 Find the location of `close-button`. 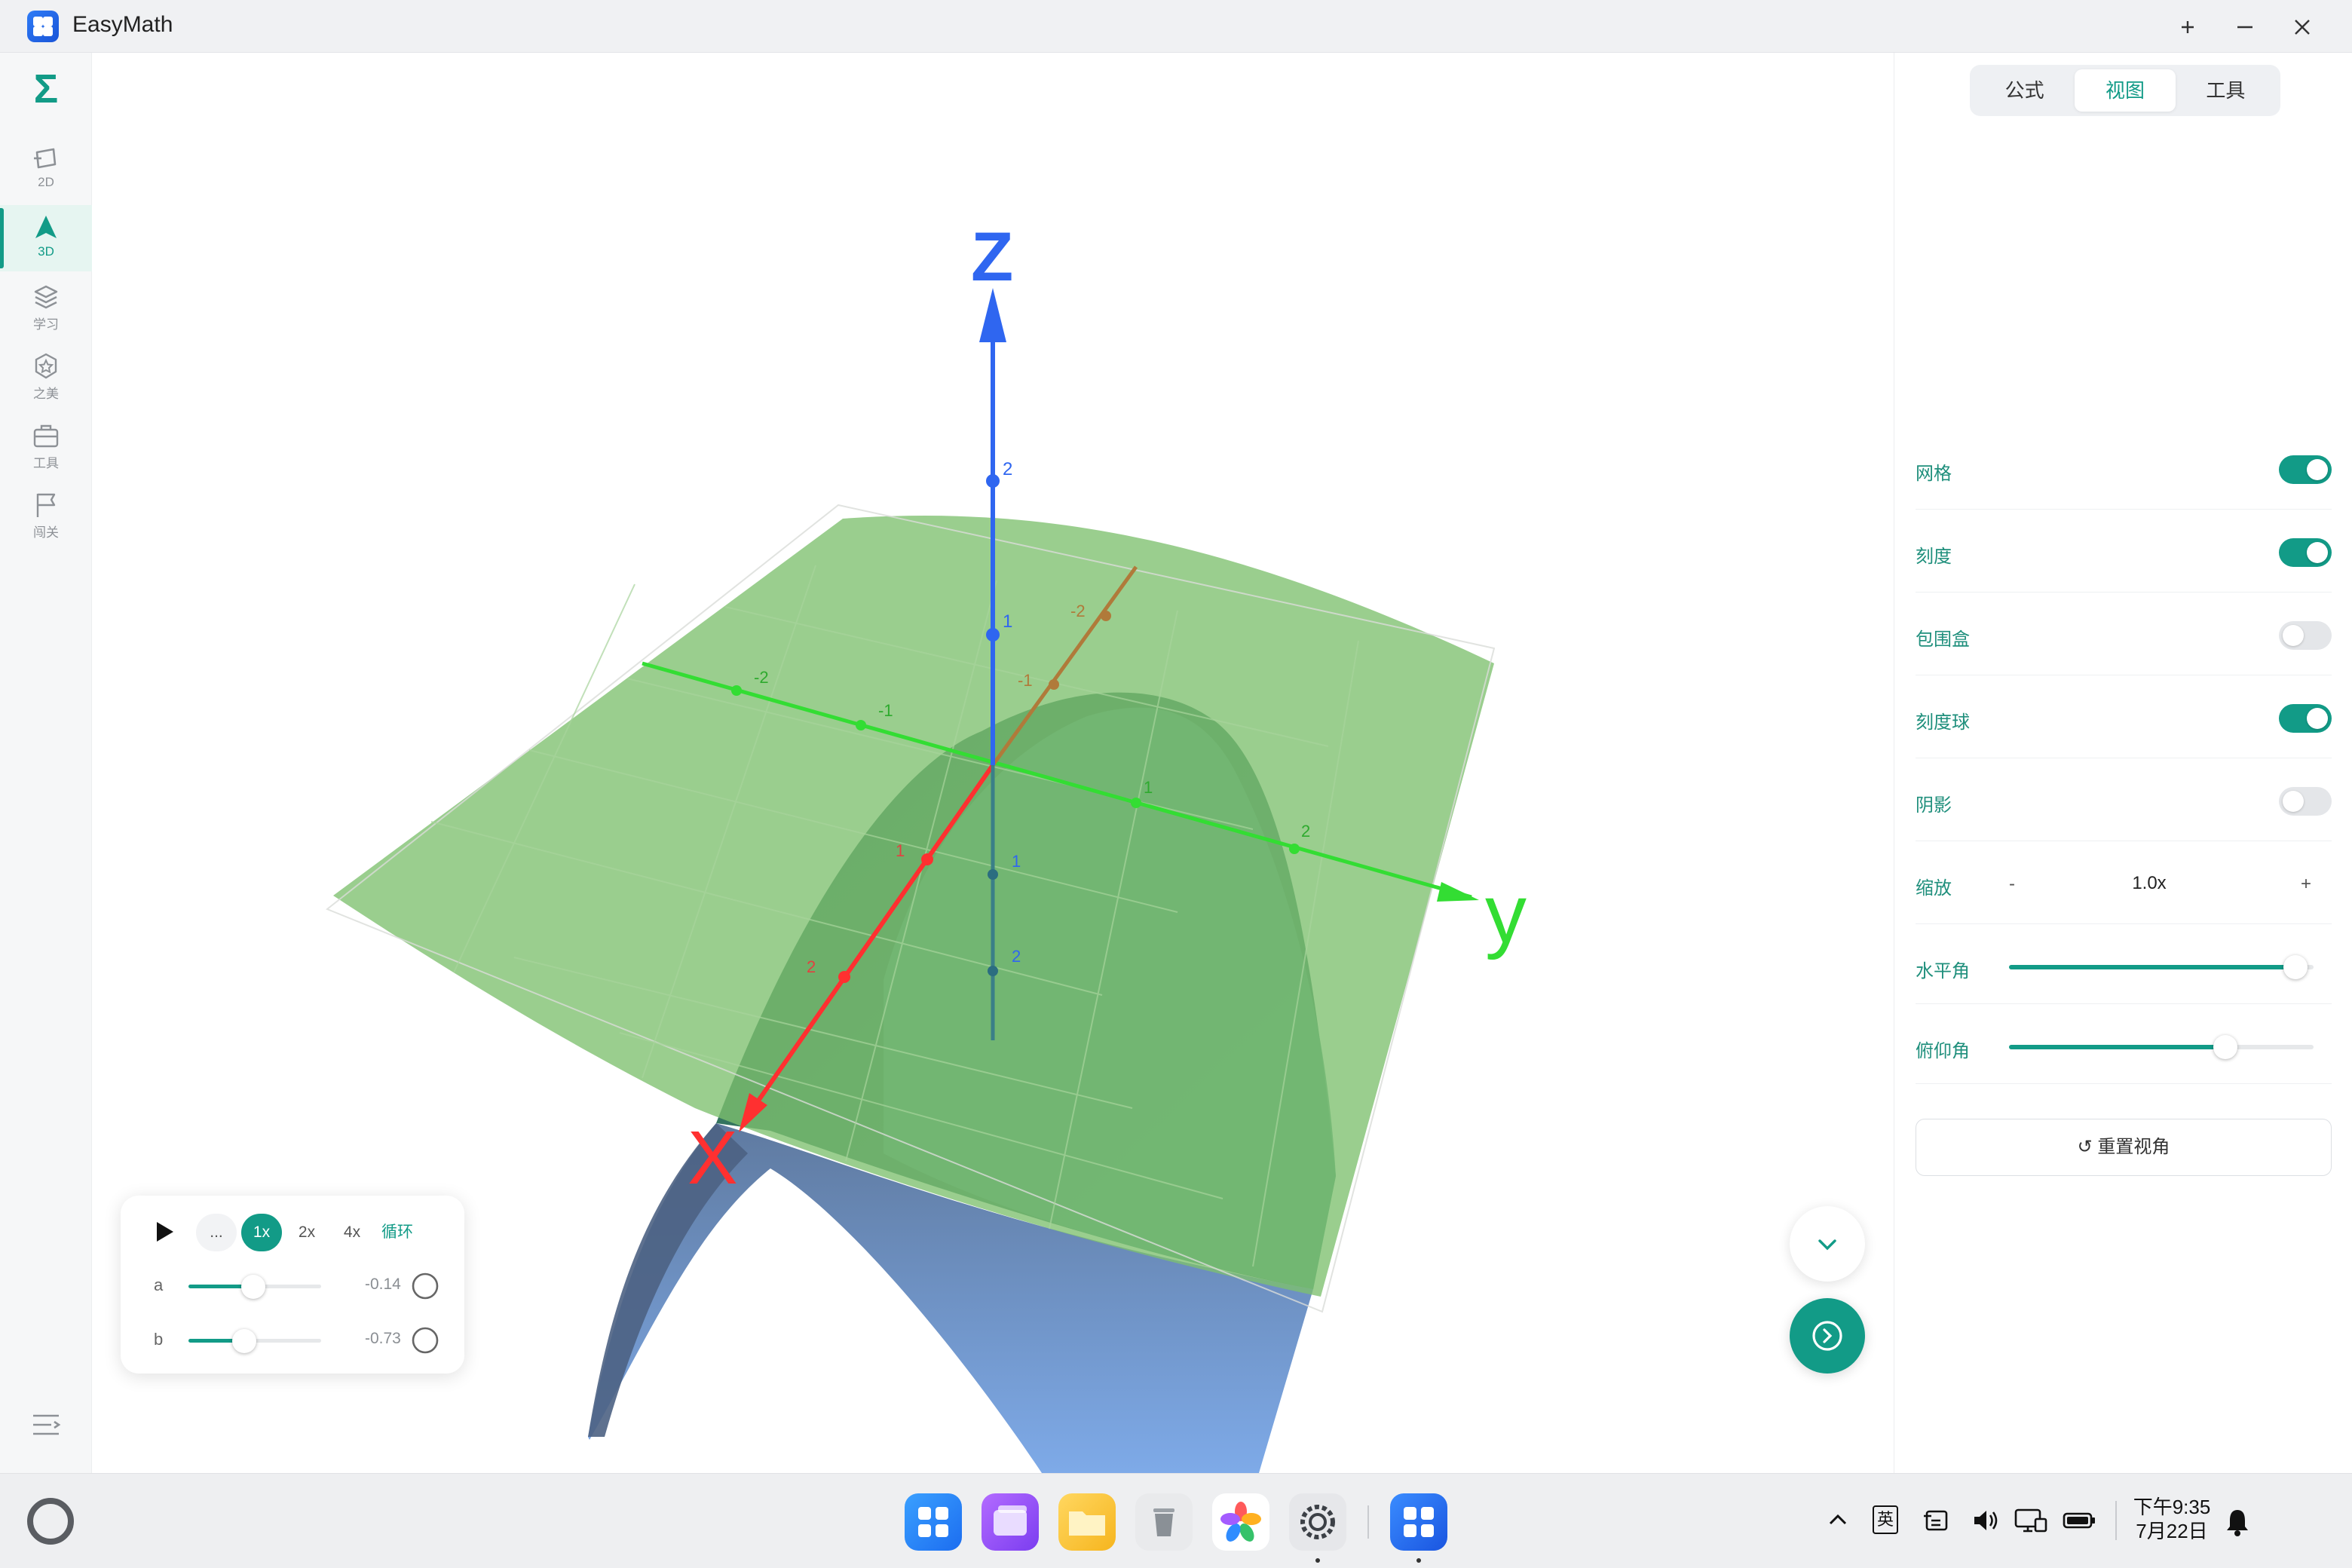

close-button is located at coordinates (2302, 27).